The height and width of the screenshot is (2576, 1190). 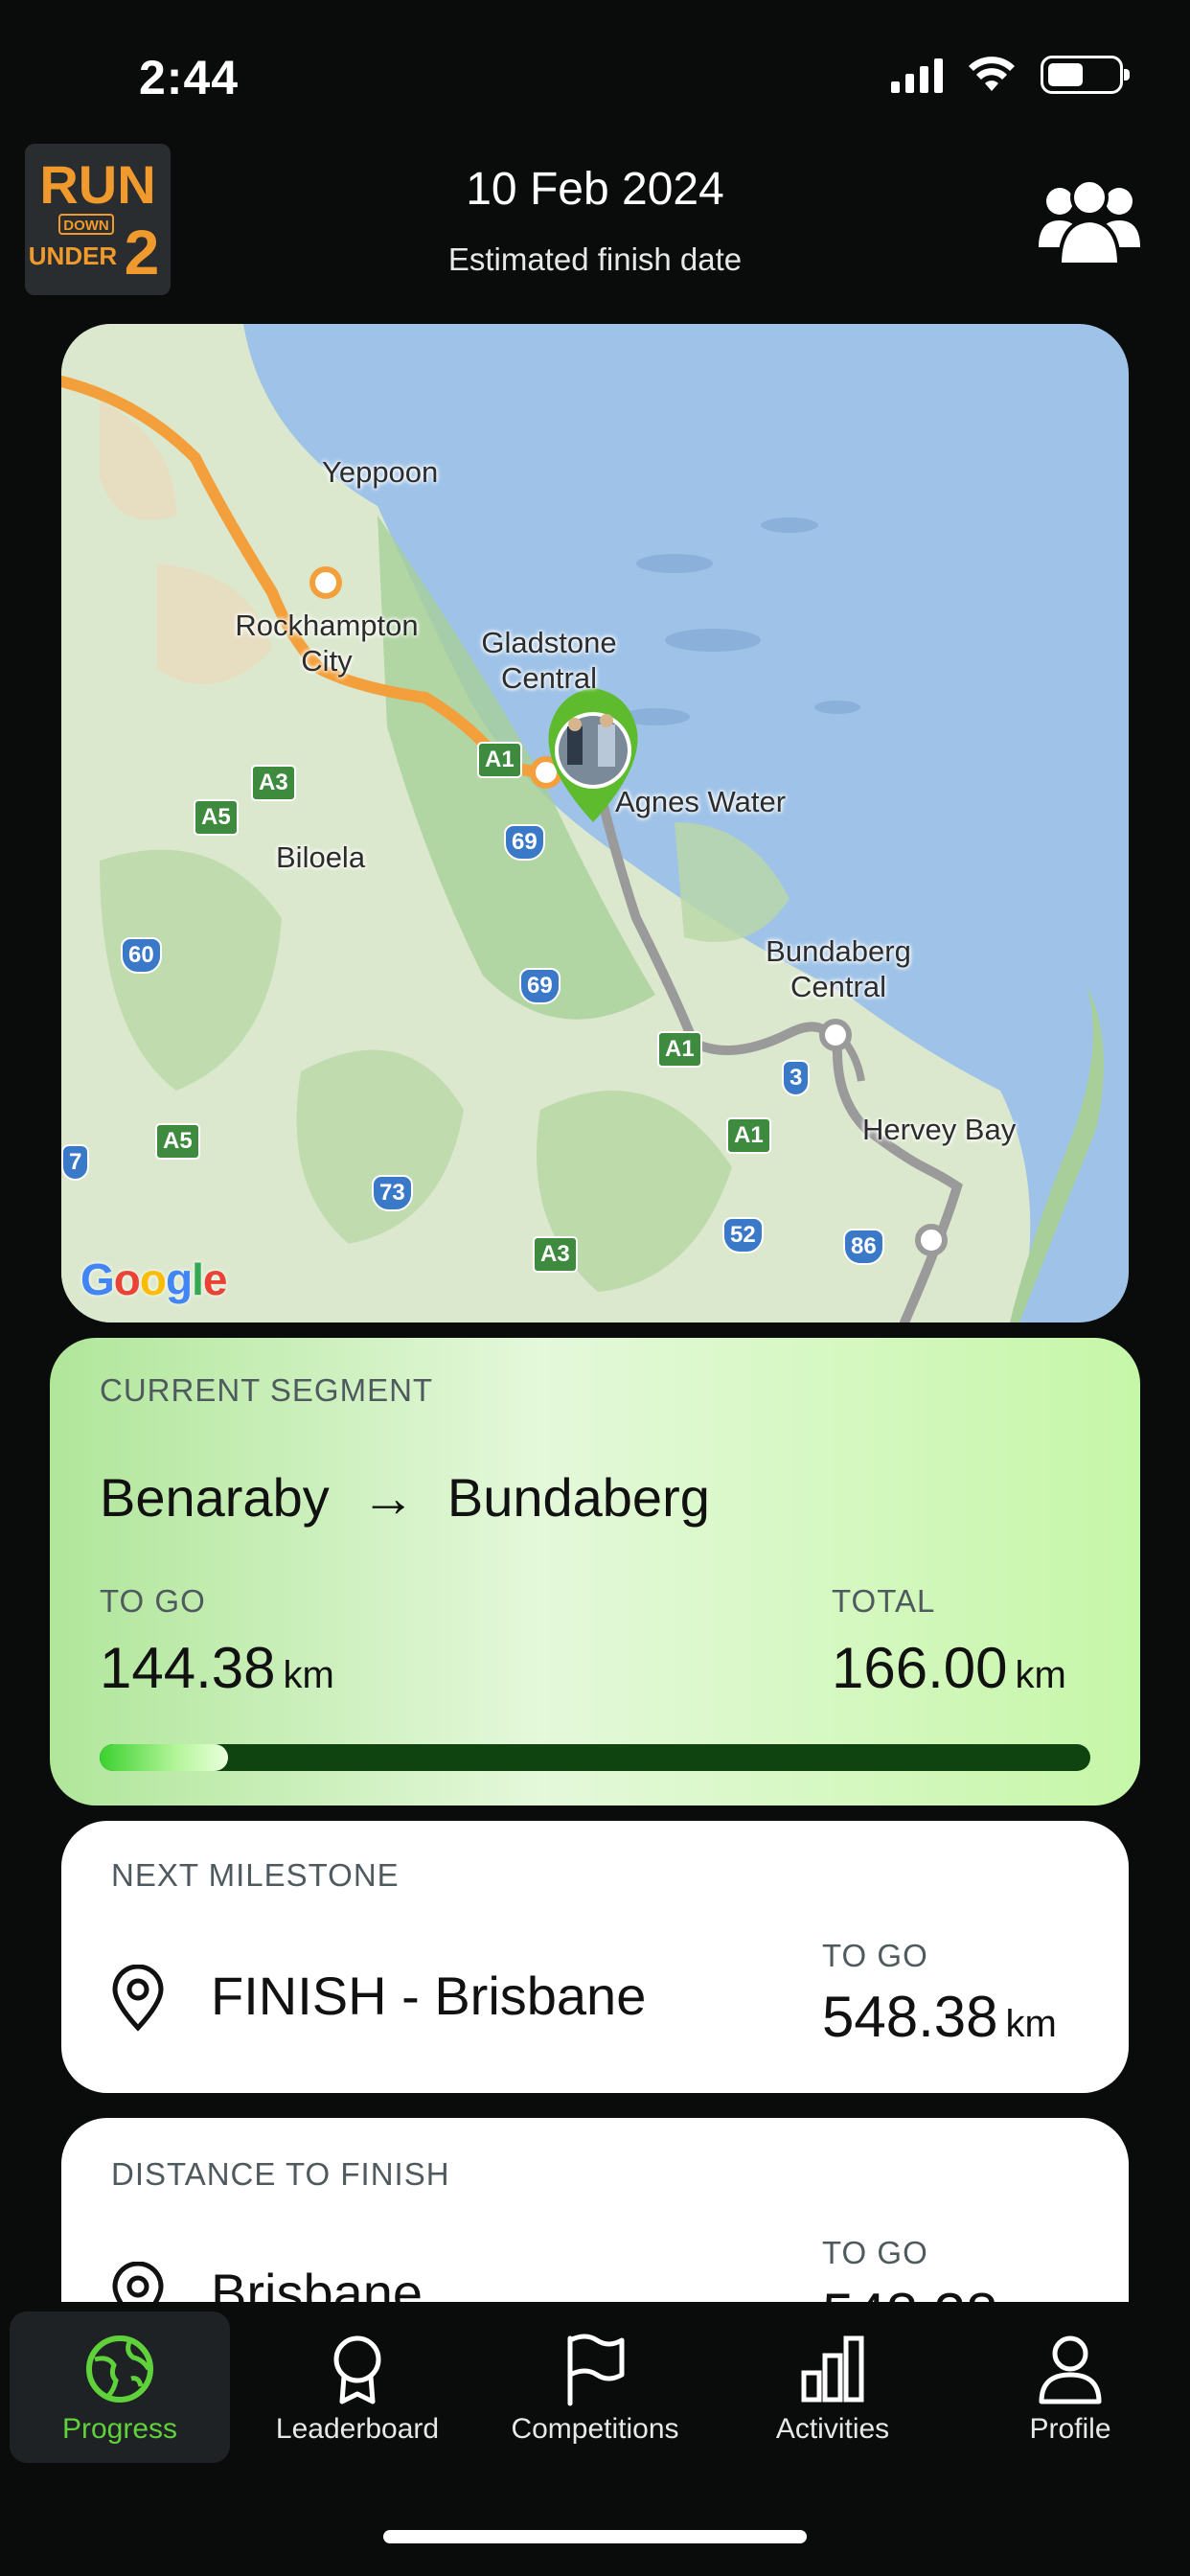 I want to click on segment-to-go-value: 144.38 km, so click(x=217, y=1668).